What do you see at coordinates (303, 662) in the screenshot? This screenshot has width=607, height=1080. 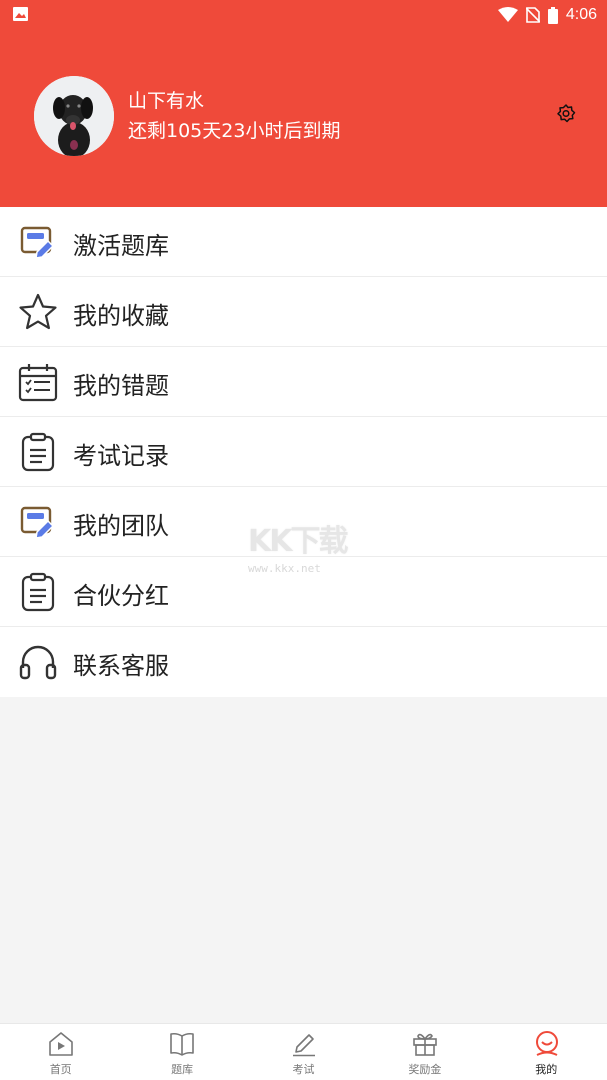 I see `menu-item-customer-service: 联系客服` at bounding box center [303, 662].